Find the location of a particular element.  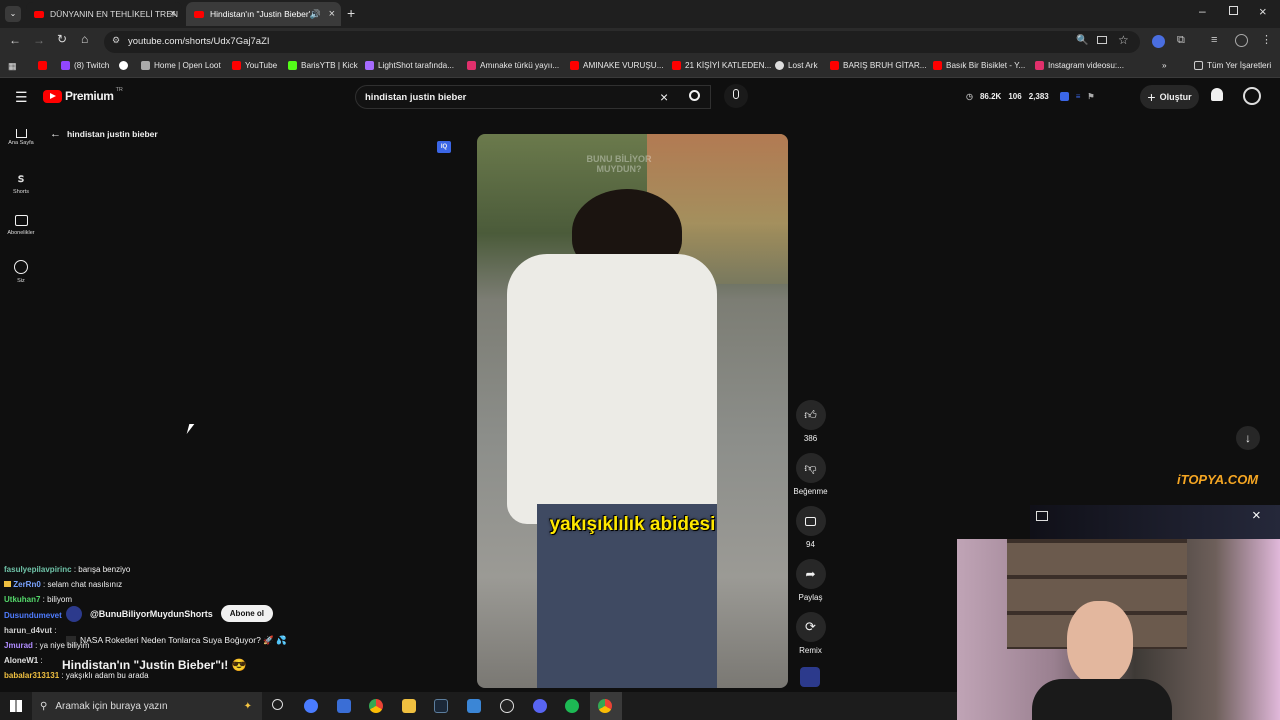

iq-extension-badge: IQ is located at coordinates (444, 147).